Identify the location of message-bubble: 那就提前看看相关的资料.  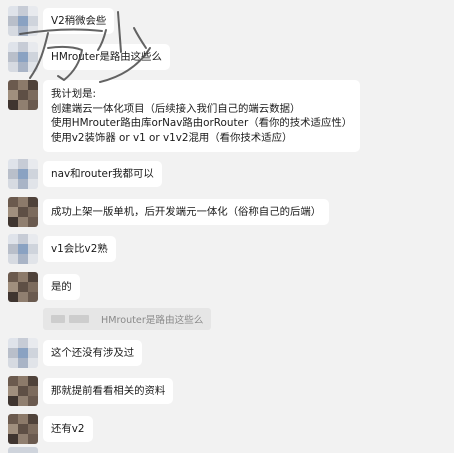
(108, 391).